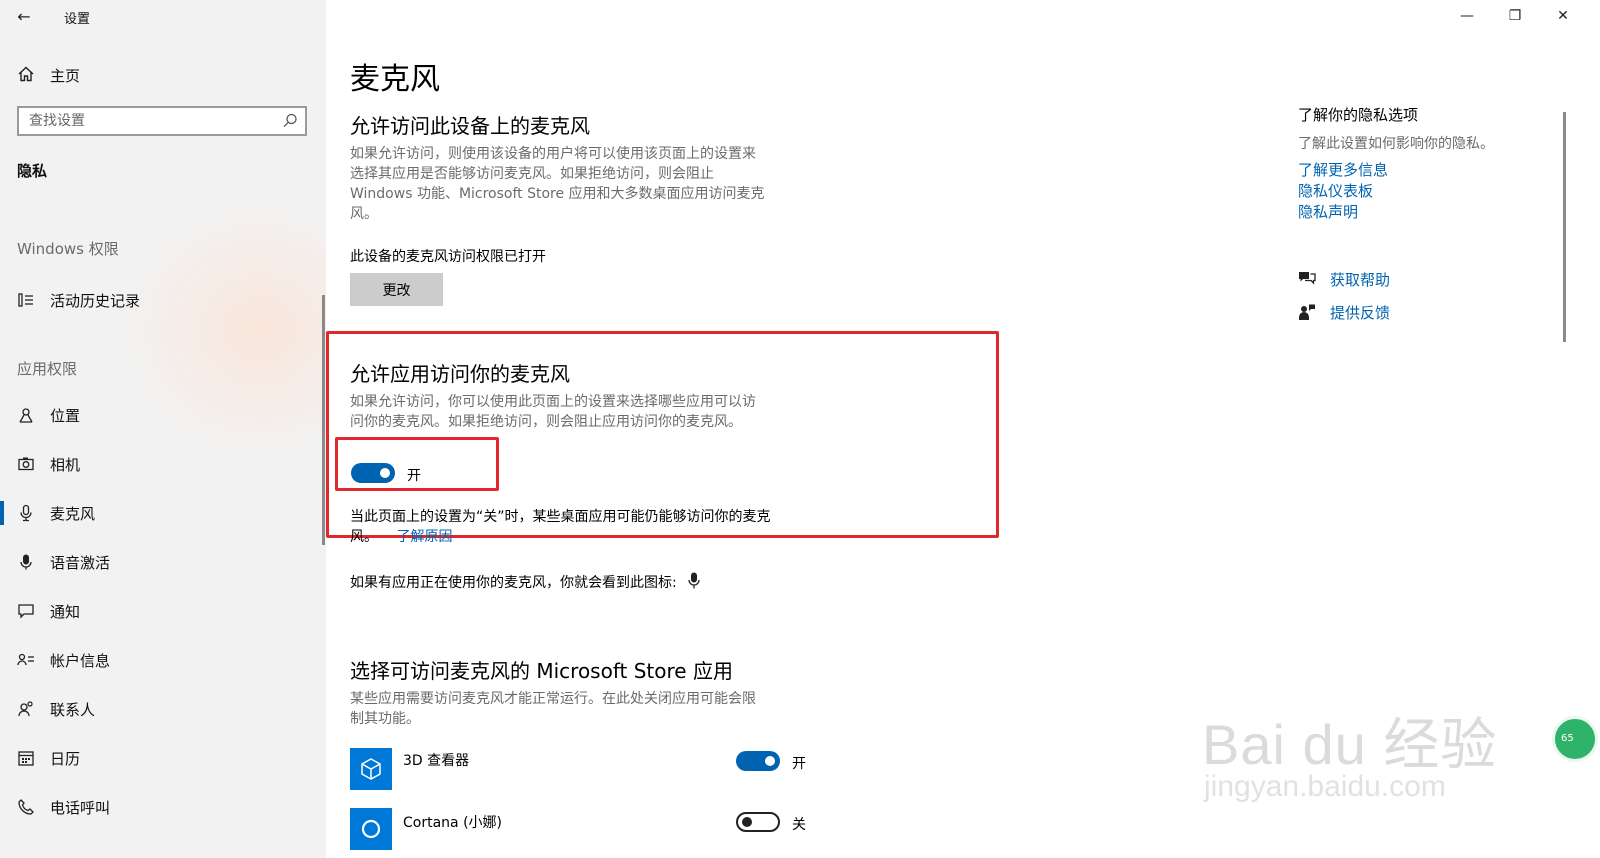 This screenshot has width=1600, height=858. I want to click on page-title: 麦克风, so click(395, 79).